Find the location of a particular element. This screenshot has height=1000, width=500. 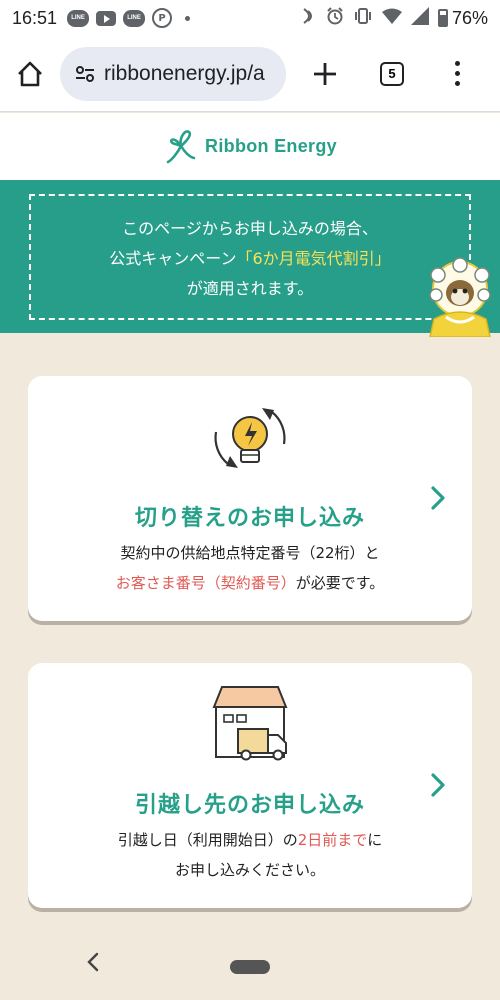

tab-count: 5 is located at coordinates (392, 73).